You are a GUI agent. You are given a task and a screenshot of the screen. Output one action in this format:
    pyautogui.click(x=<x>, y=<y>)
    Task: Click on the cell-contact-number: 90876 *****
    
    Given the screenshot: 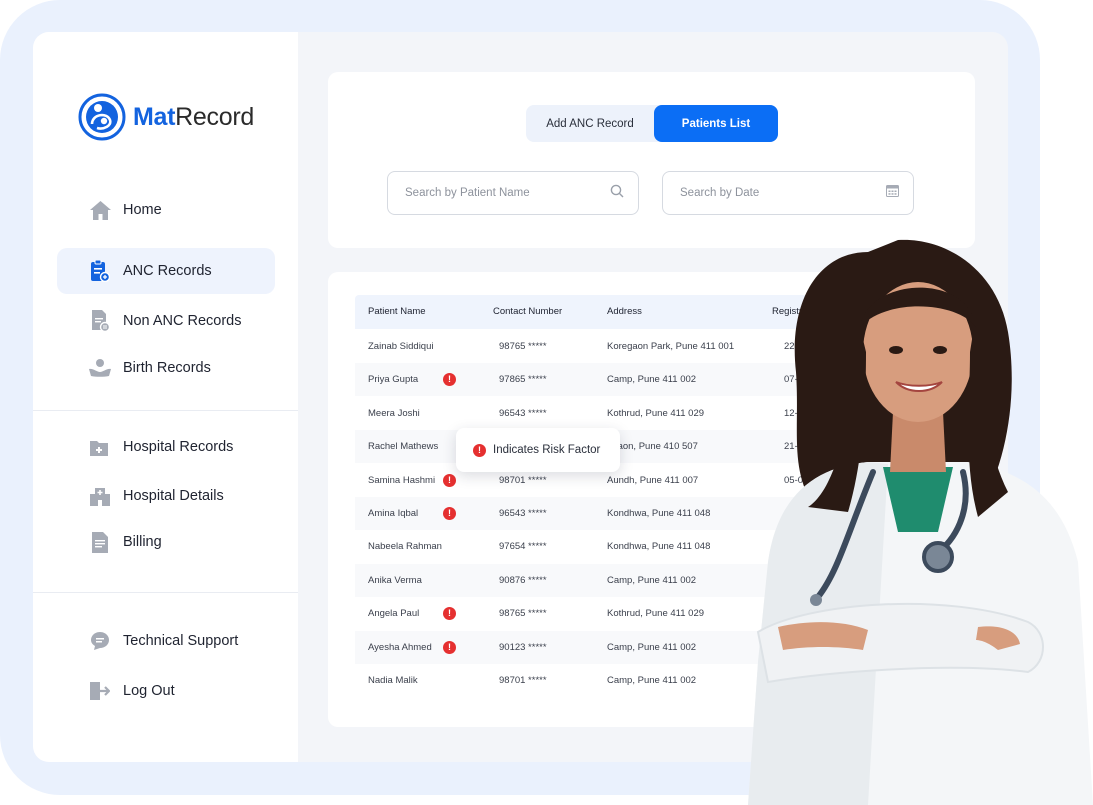 What is the action you would take?
    pyautogui.click(x=523, y=580)
    